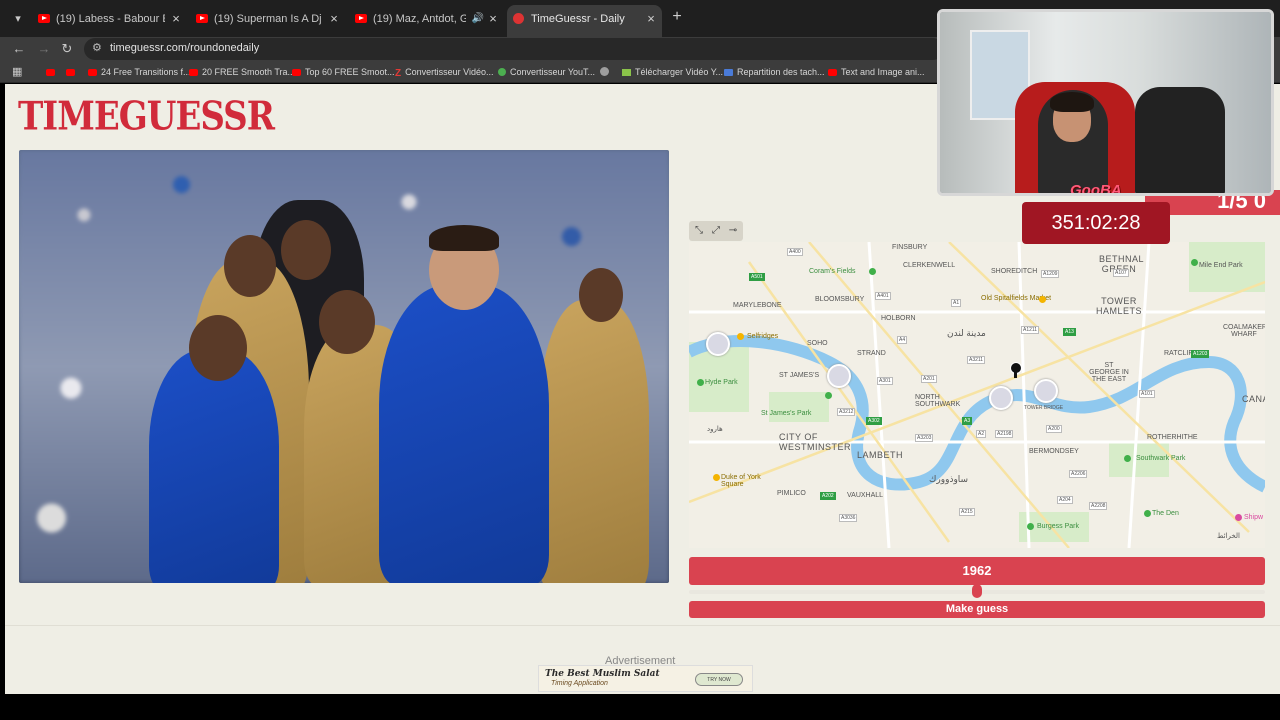 This screenshot has width=1280, height=720. What do you see at coordinates (977, 571) in the screenshot?
I see `year-display: 1962` at bounding box center [977, 571].